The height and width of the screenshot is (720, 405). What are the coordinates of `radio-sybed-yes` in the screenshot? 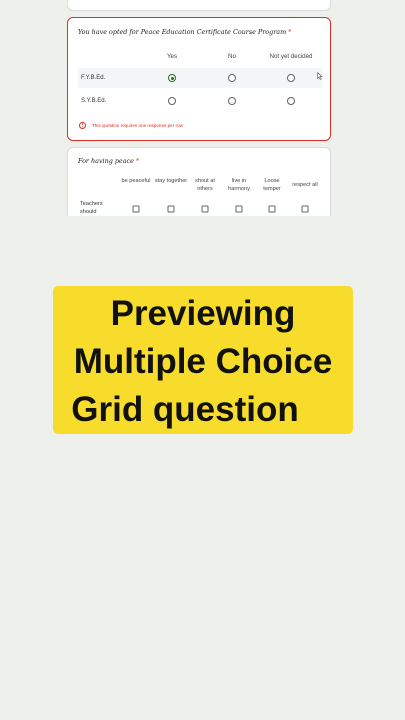 It's located at (172, 101).